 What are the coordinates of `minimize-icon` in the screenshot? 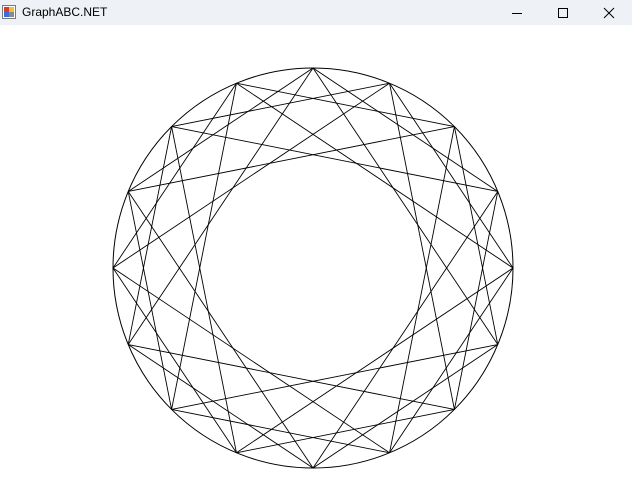 It's located at (517, 13).